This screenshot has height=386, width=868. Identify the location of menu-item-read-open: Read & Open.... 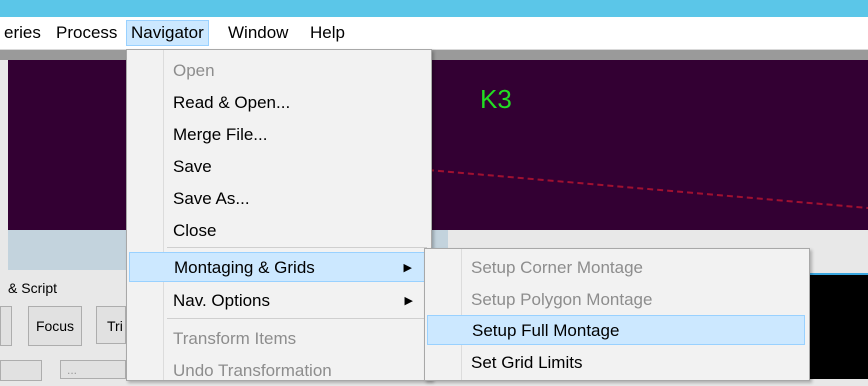
(278, 103).